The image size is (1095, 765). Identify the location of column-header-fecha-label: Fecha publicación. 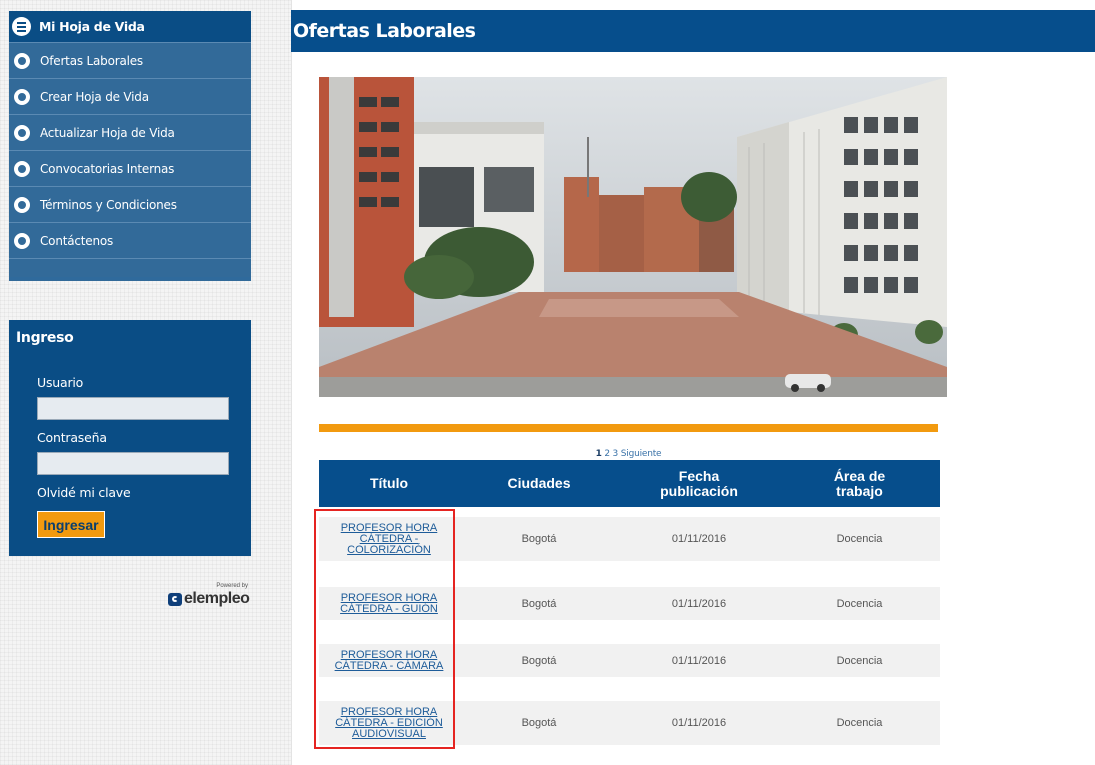
(699, 483).